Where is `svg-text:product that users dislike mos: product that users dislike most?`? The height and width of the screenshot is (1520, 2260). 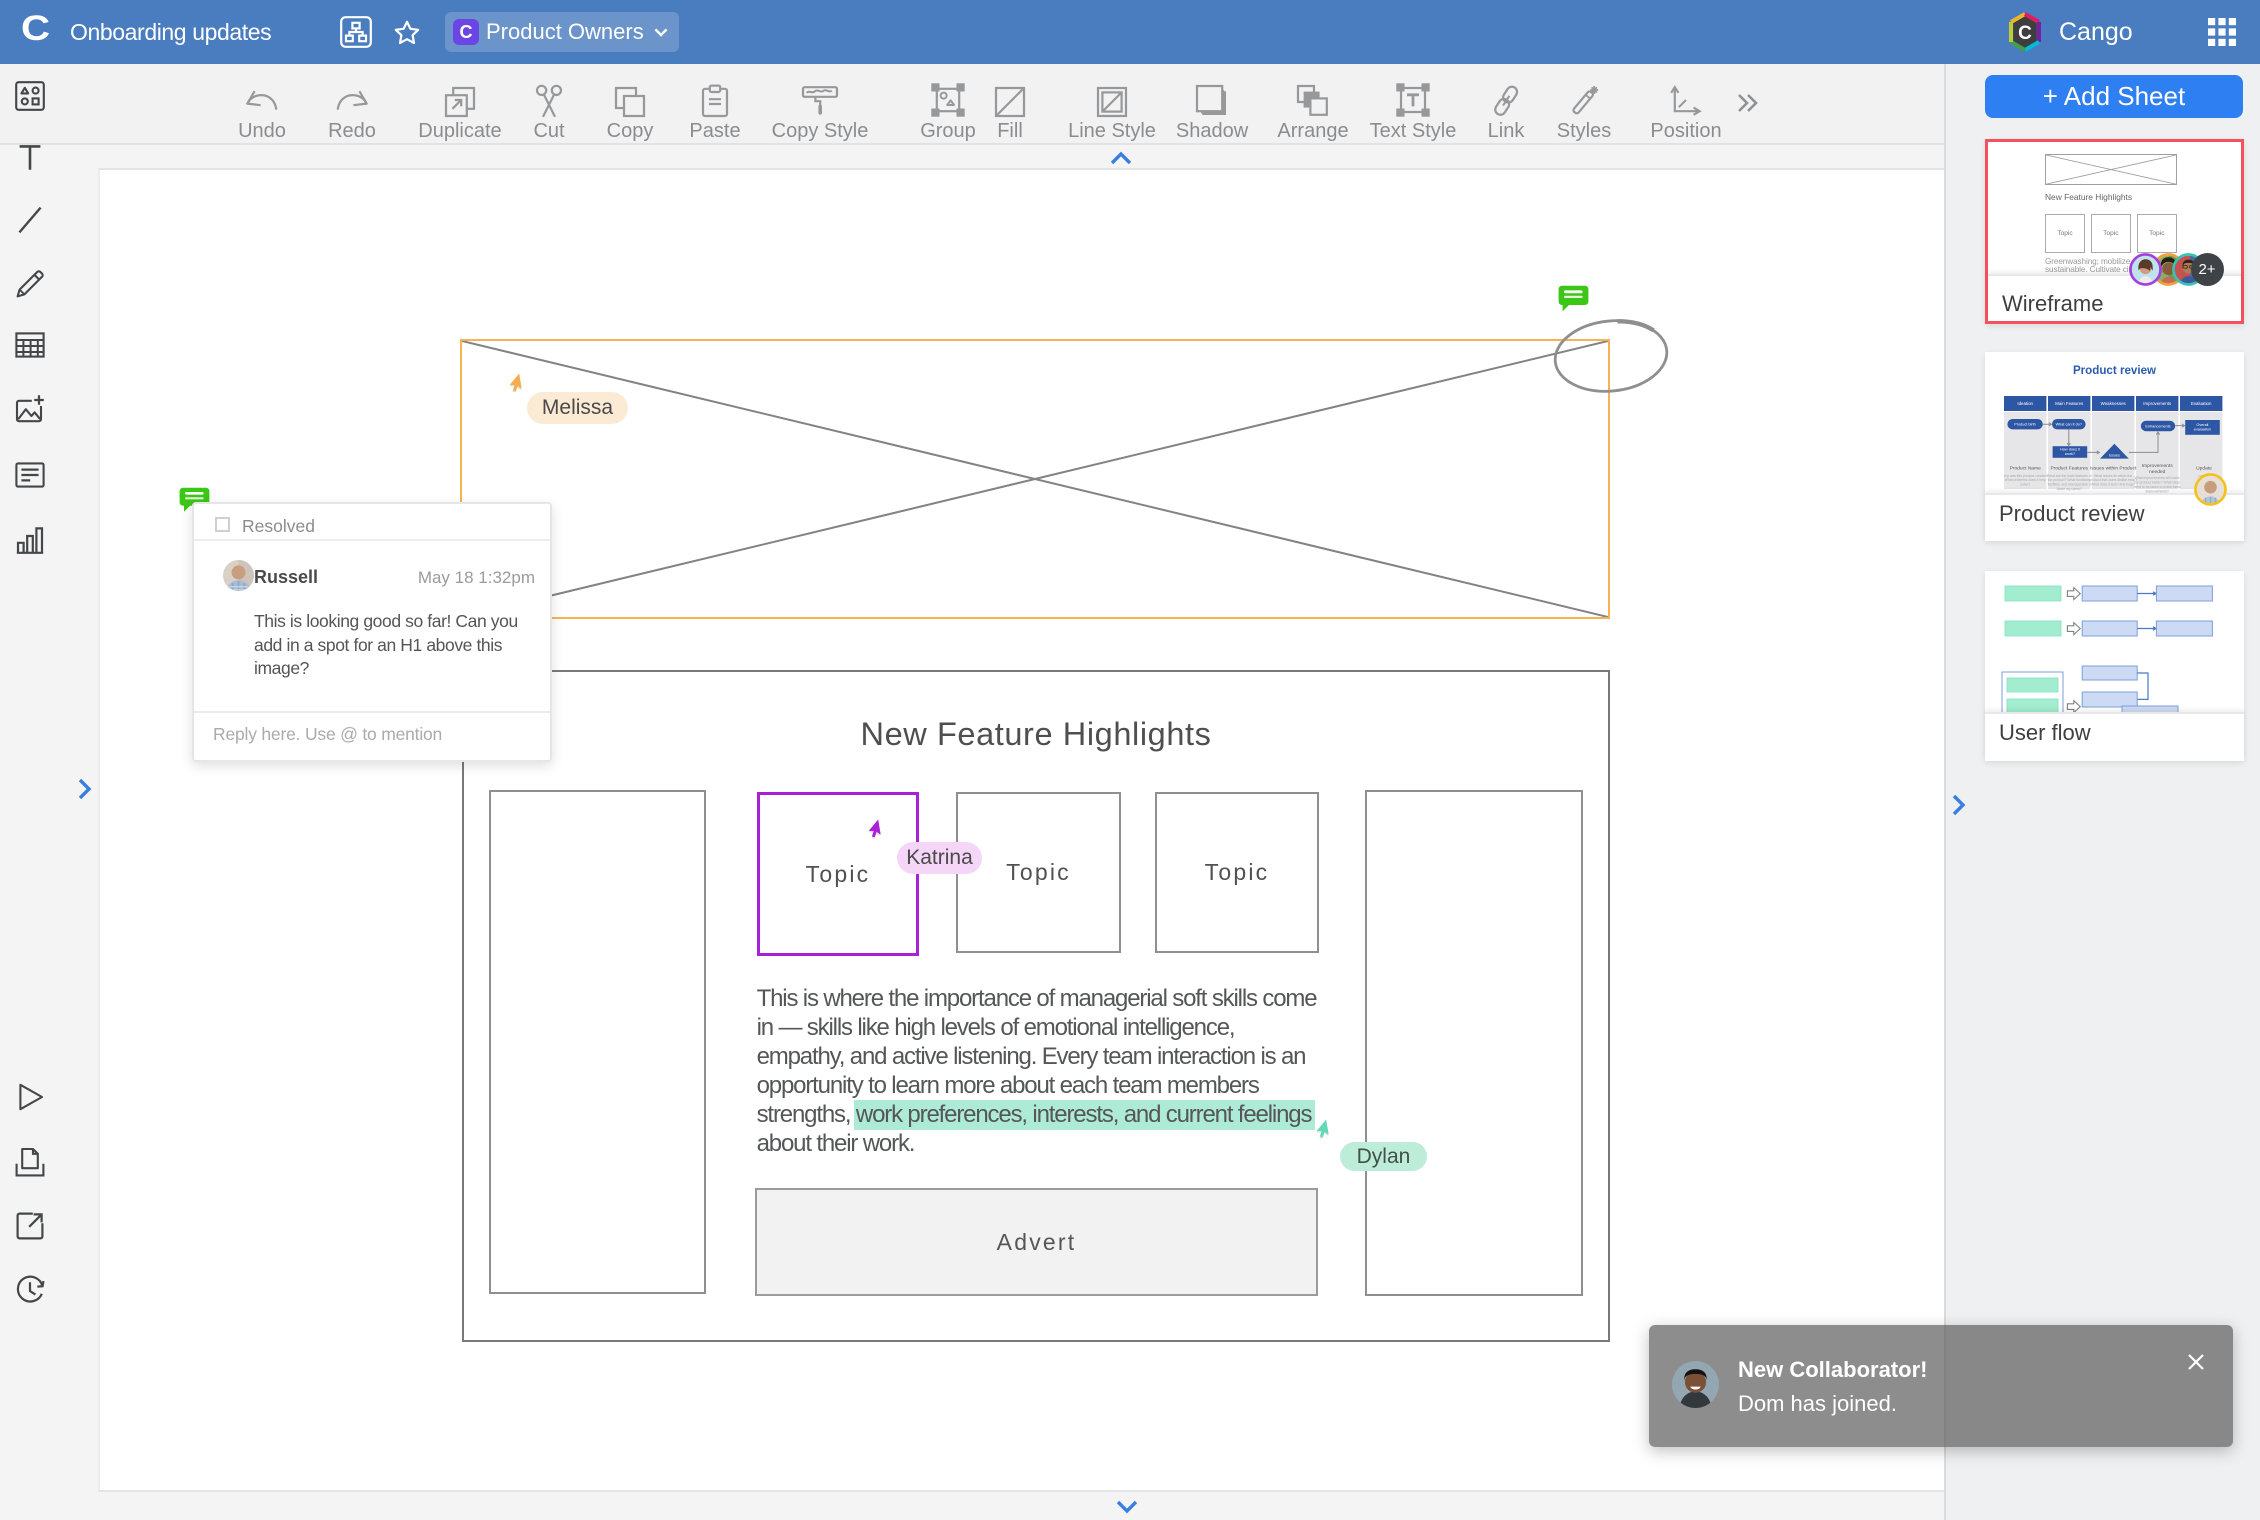 svg-text:product that users dislike mos: product that users dislike most? is located at coordinates (2113, 480).